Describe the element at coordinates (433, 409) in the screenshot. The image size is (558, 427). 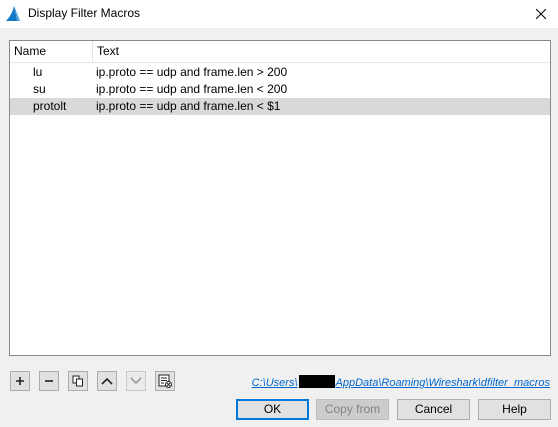
I see `cancel-button: Cancel` at that location.